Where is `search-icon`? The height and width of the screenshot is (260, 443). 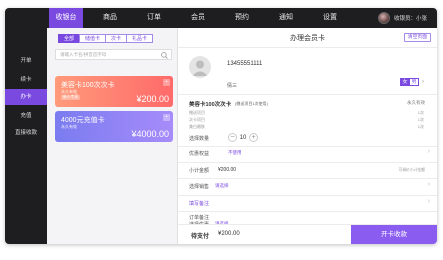
search-icon is located at coordinates (164, 55).